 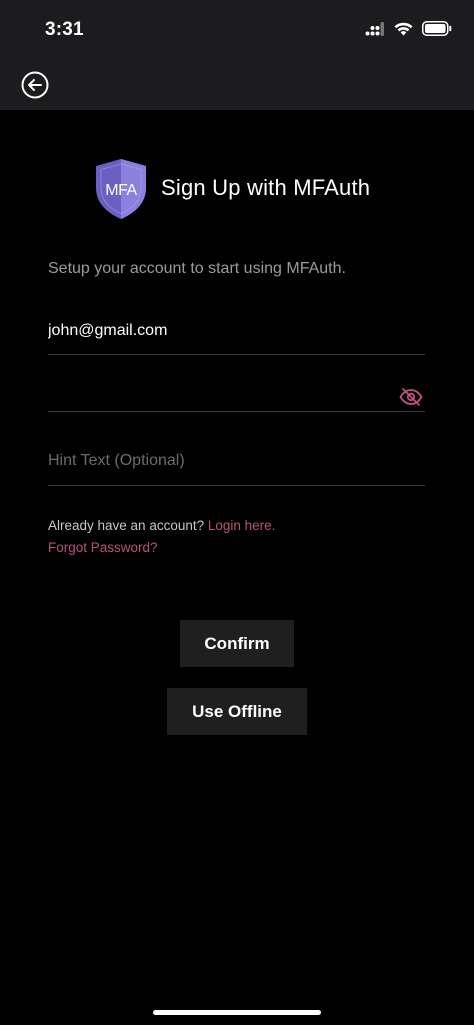 What do you see at coordinates (374, 28) in the screenshot?
I see `cellular-signal-icon` at bounding box center [374, 28].